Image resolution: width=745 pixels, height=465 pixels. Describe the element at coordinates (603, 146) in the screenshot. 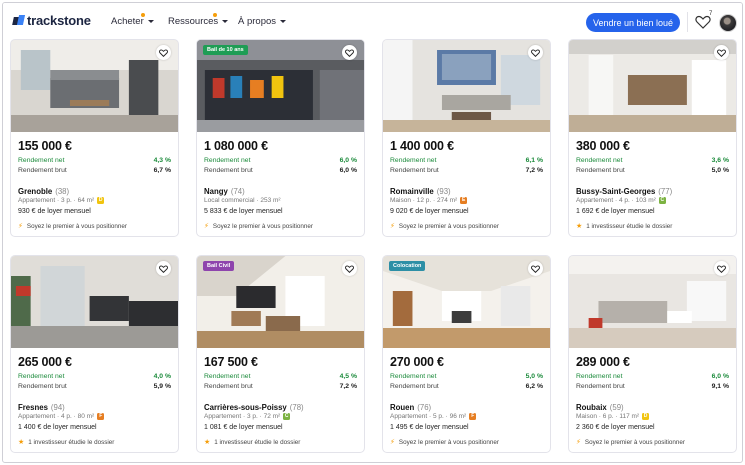

I see `listing-price: 380 000 €` at that location.